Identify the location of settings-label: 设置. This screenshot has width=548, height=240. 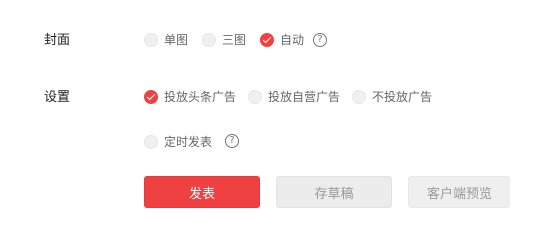
(57, 97).